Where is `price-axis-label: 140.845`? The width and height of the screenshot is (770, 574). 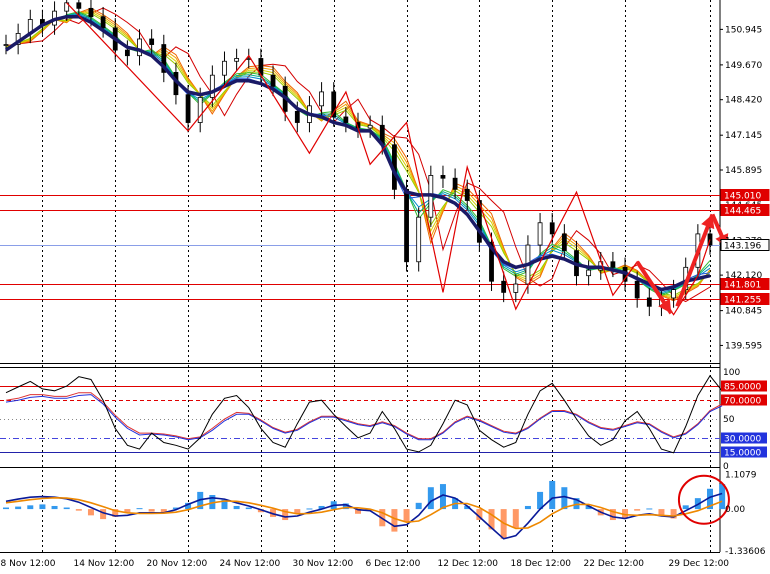
price-axis-label: 140.845 is located at coordinates (743, 312).